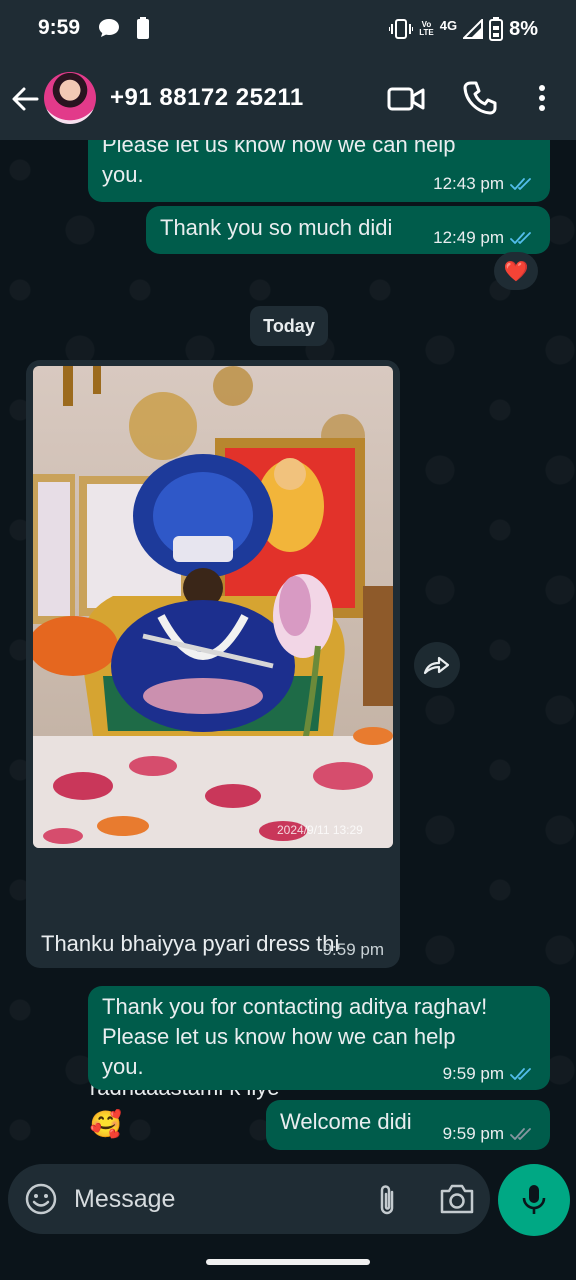  Describe the element at coordinates (288, 29) in the screenshot. I see `status-bar: 9:59 Vo LTE 4G 8%` at that location.